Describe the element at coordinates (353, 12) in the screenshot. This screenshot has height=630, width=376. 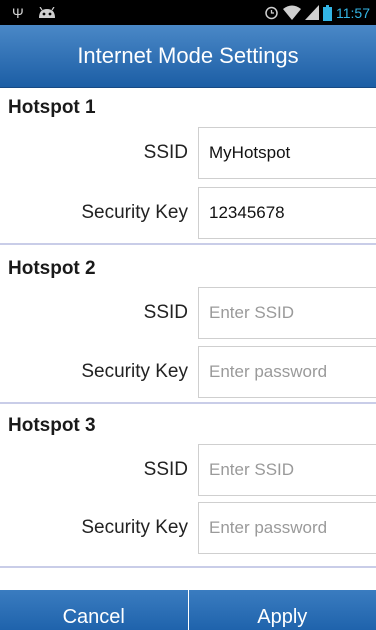
I see `status-time: 11:57` at that location.